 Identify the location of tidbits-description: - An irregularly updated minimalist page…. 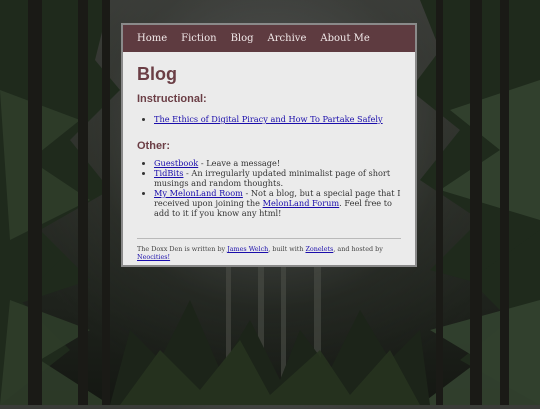
(272, 178).